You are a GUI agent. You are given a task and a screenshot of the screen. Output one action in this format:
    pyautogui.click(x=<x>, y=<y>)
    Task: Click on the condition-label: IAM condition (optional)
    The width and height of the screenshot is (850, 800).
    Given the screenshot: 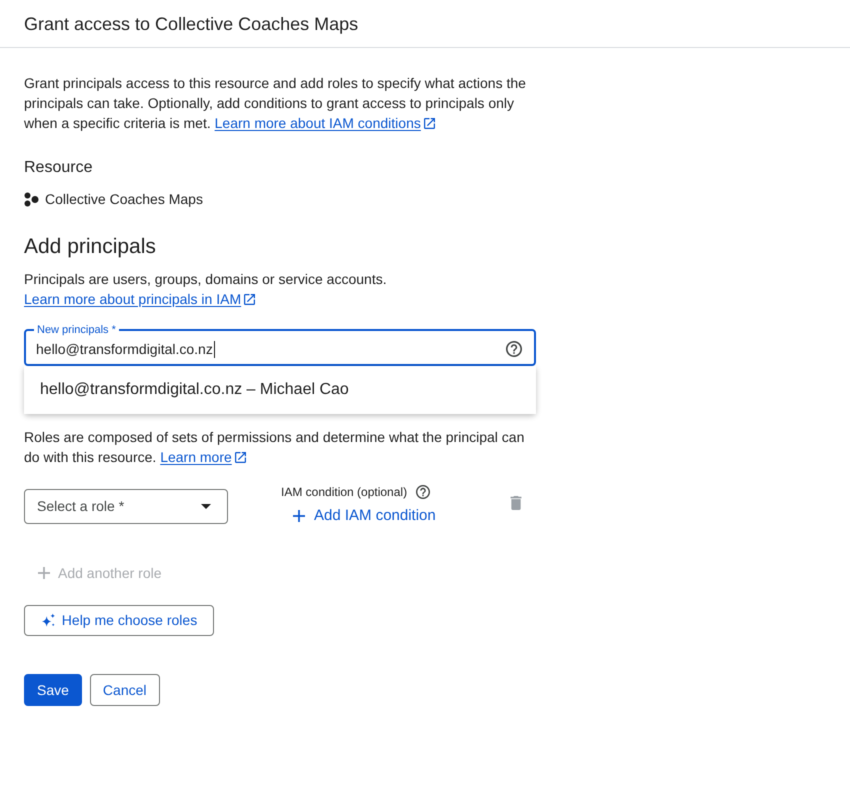 What is the action you would take?
    pyautogui.click(x=344, y=492)
    